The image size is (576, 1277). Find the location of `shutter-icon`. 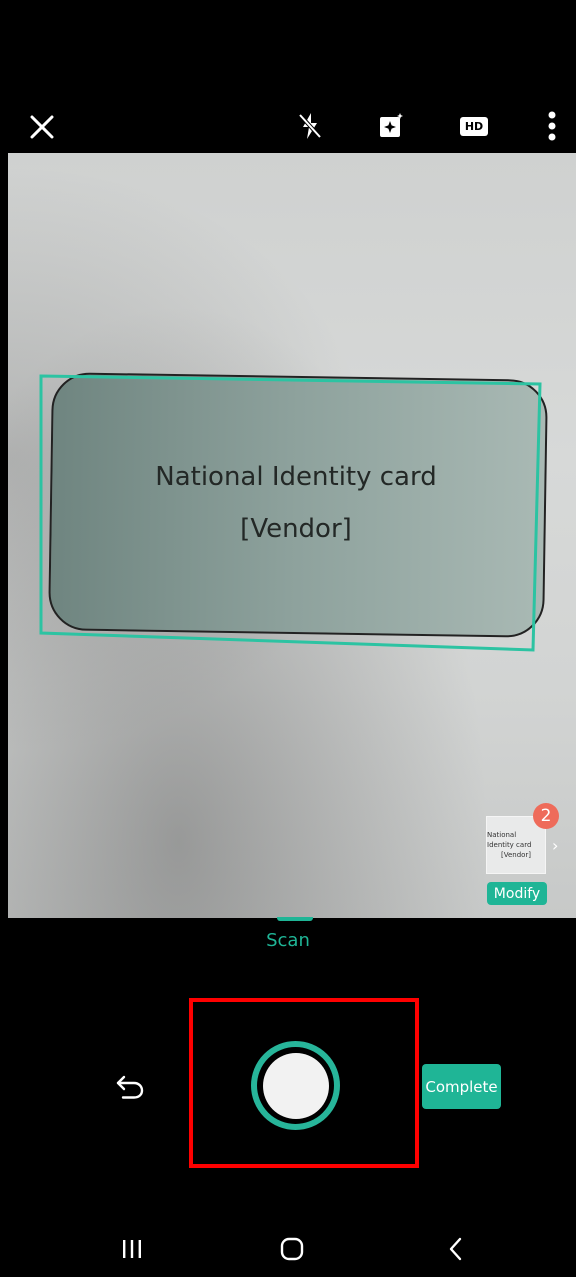

shutter-icon is located at coordinates (295, 1085).